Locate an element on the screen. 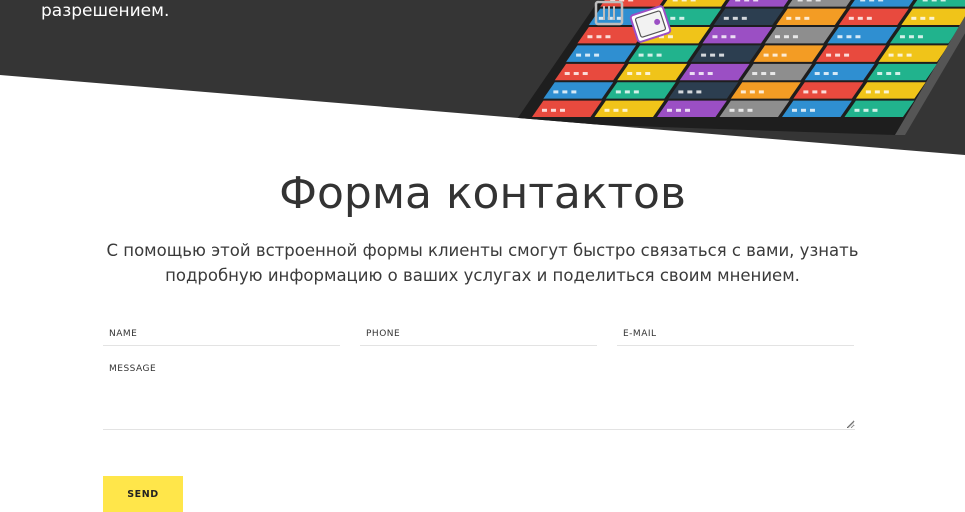  hero-text-line: разрешением. is located at coordinates (105, 11).